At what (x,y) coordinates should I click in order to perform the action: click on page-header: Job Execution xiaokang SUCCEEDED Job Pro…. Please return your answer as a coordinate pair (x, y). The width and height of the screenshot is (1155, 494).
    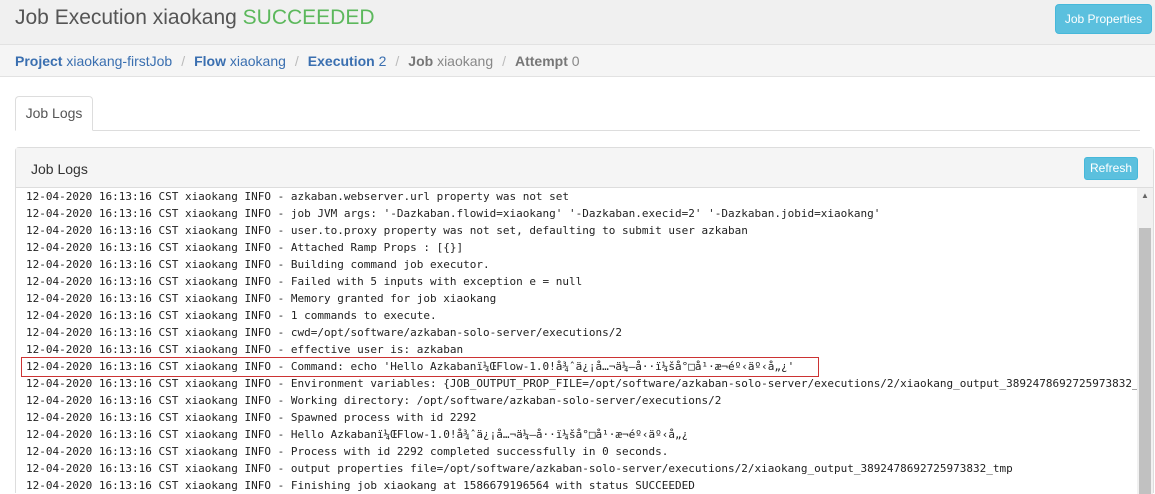
    Looking at the image, I should click on (577, 22).